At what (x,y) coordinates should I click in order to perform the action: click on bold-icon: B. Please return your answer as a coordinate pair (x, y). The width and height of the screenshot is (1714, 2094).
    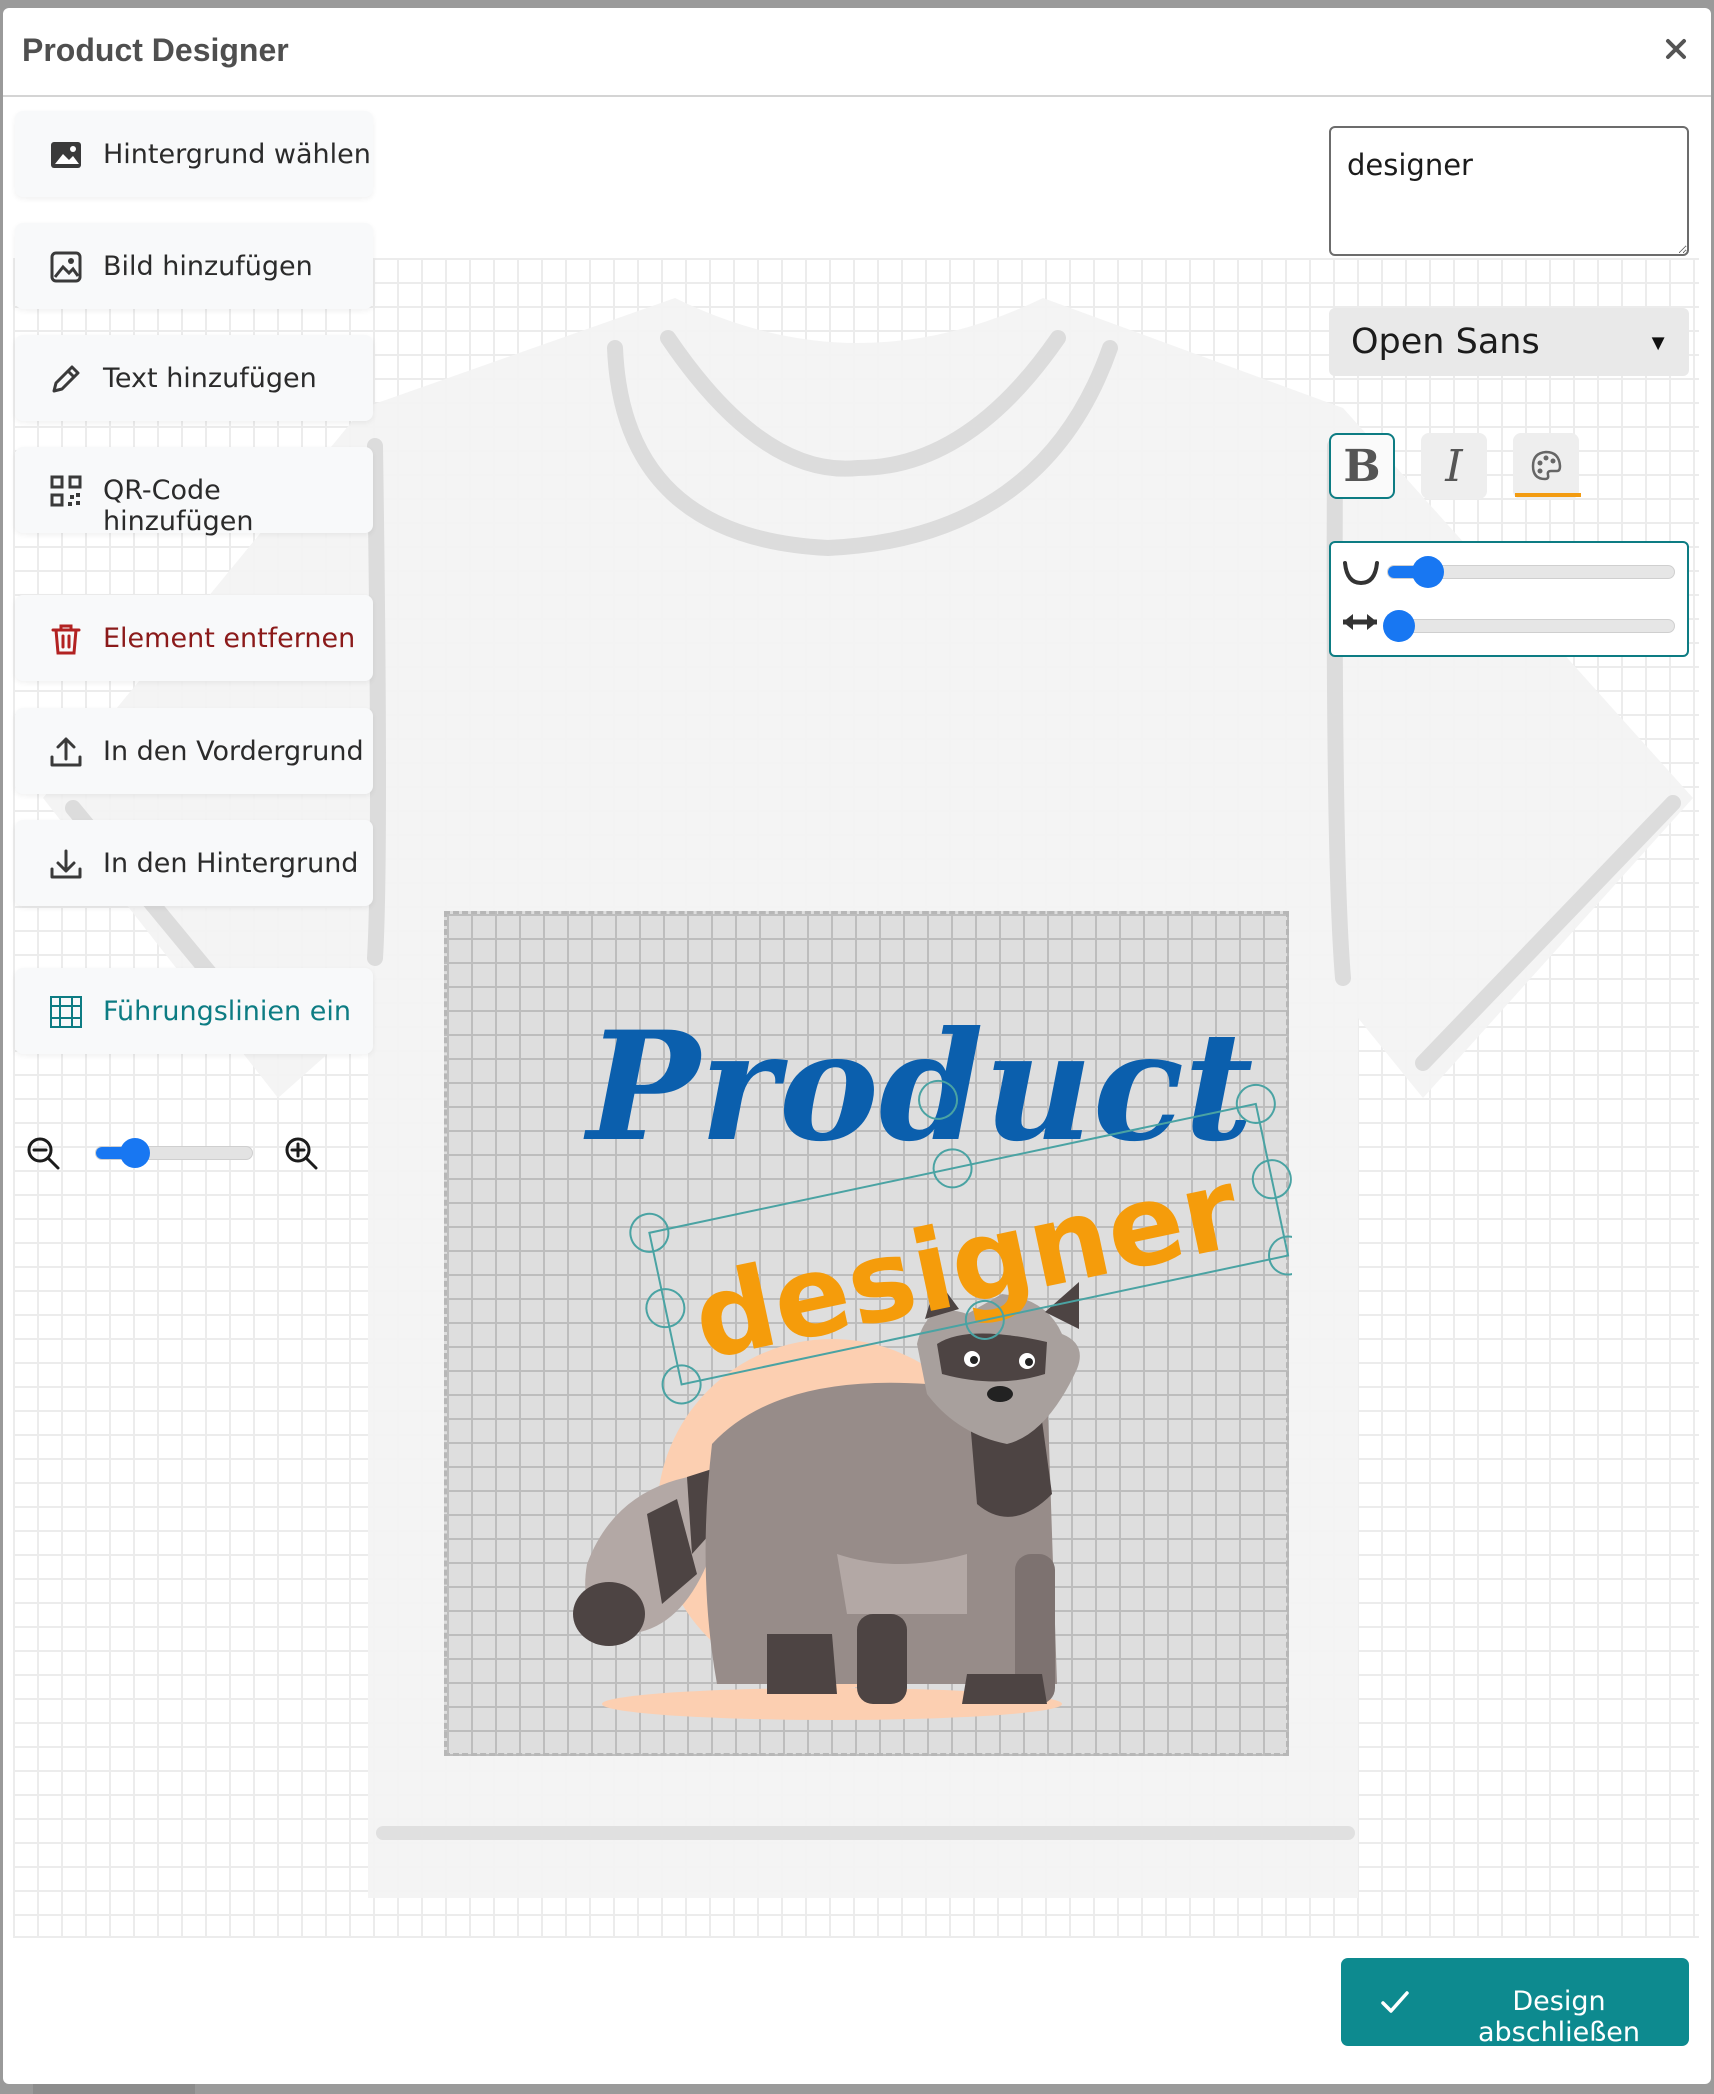
    Looking at the image, I should click on (1362, 466).